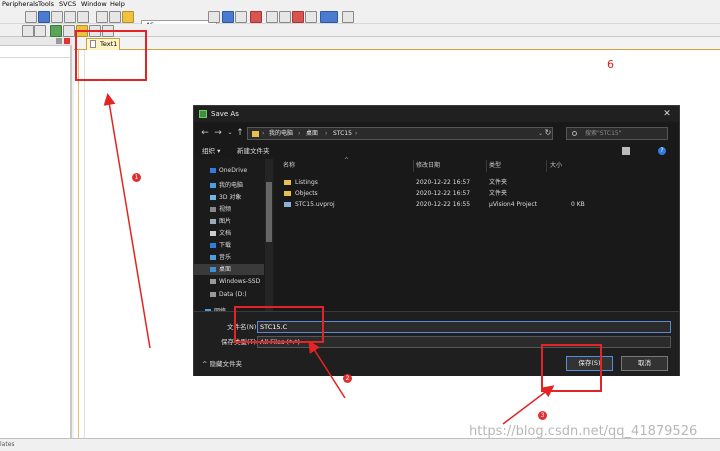 The image size is (720, 451). Describe the element at coordinates (136, 177) in the screenshot. I see `step-badge-one: 1` at that location.